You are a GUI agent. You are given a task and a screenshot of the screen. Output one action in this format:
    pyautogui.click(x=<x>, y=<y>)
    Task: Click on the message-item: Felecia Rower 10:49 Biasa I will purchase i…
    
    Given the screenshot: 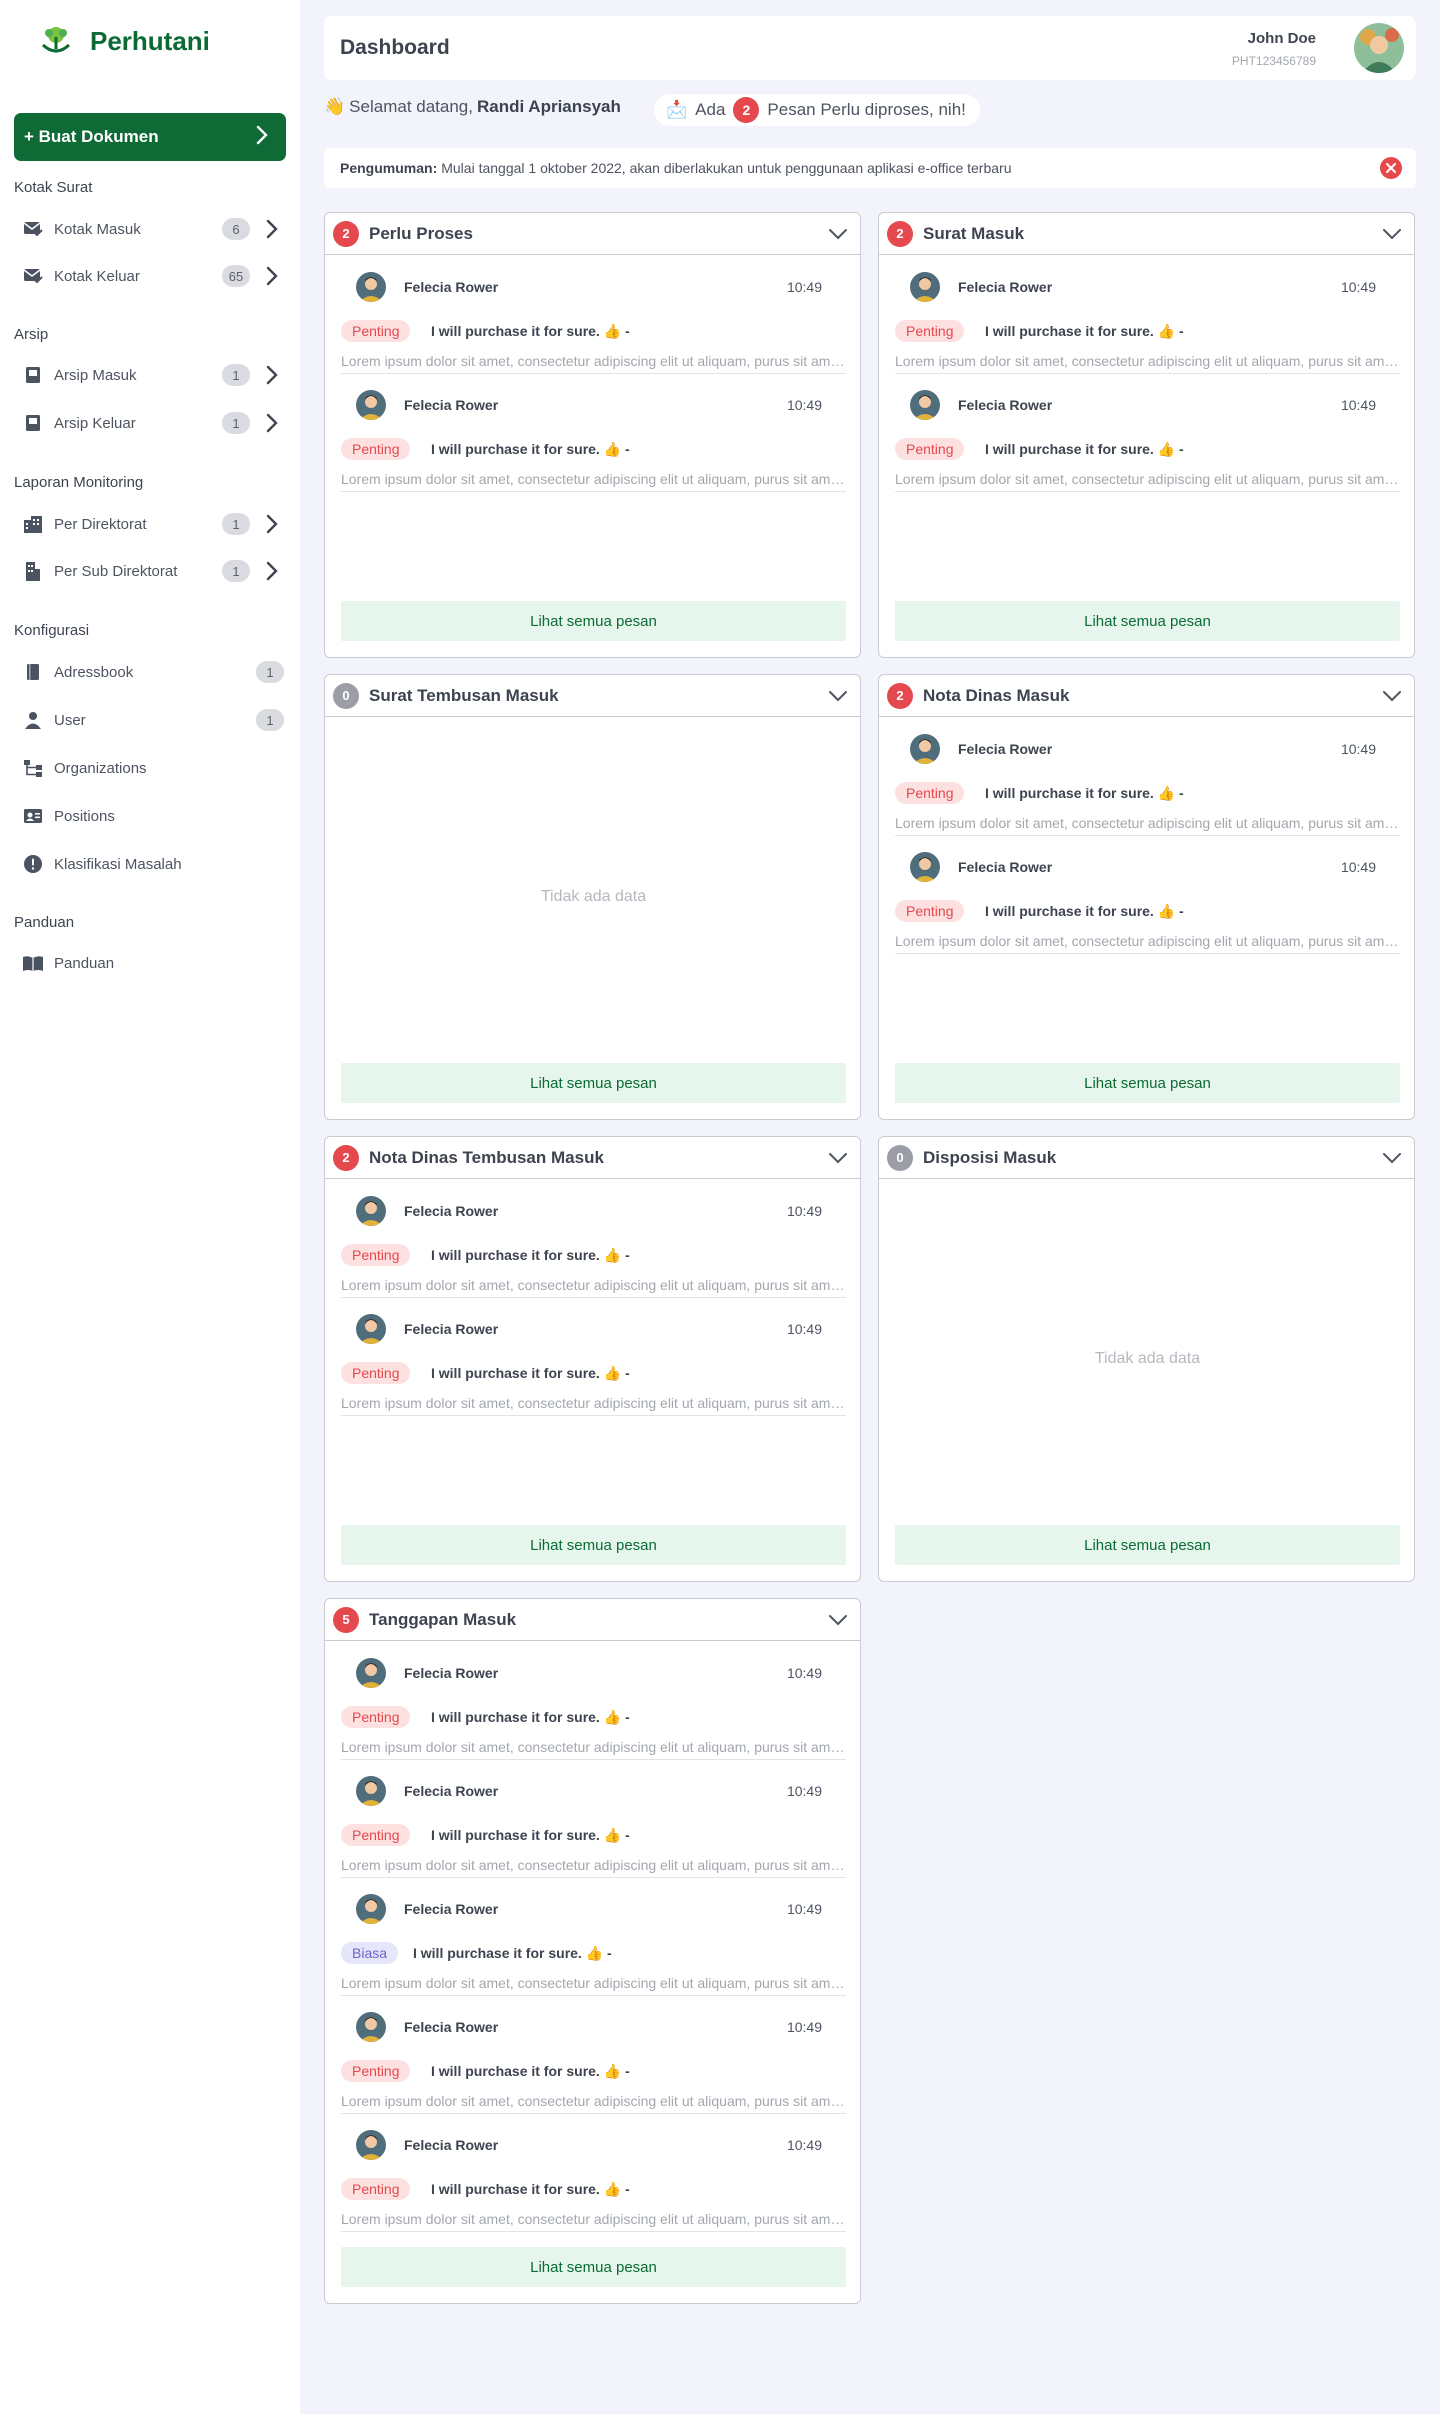 What is the action you would take?
    pyautogui.click(x=593, y=1937)
    